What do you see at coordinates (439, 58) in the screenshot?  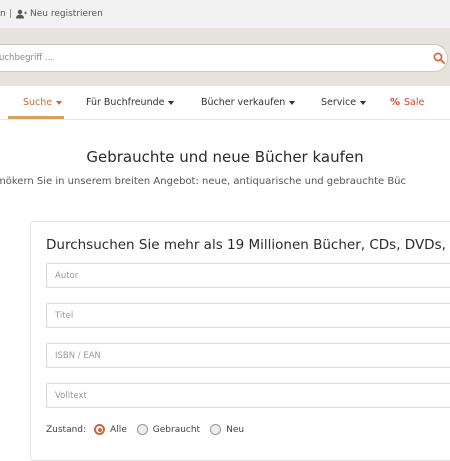 I see `search-icon` at bounding box center [439, 58].